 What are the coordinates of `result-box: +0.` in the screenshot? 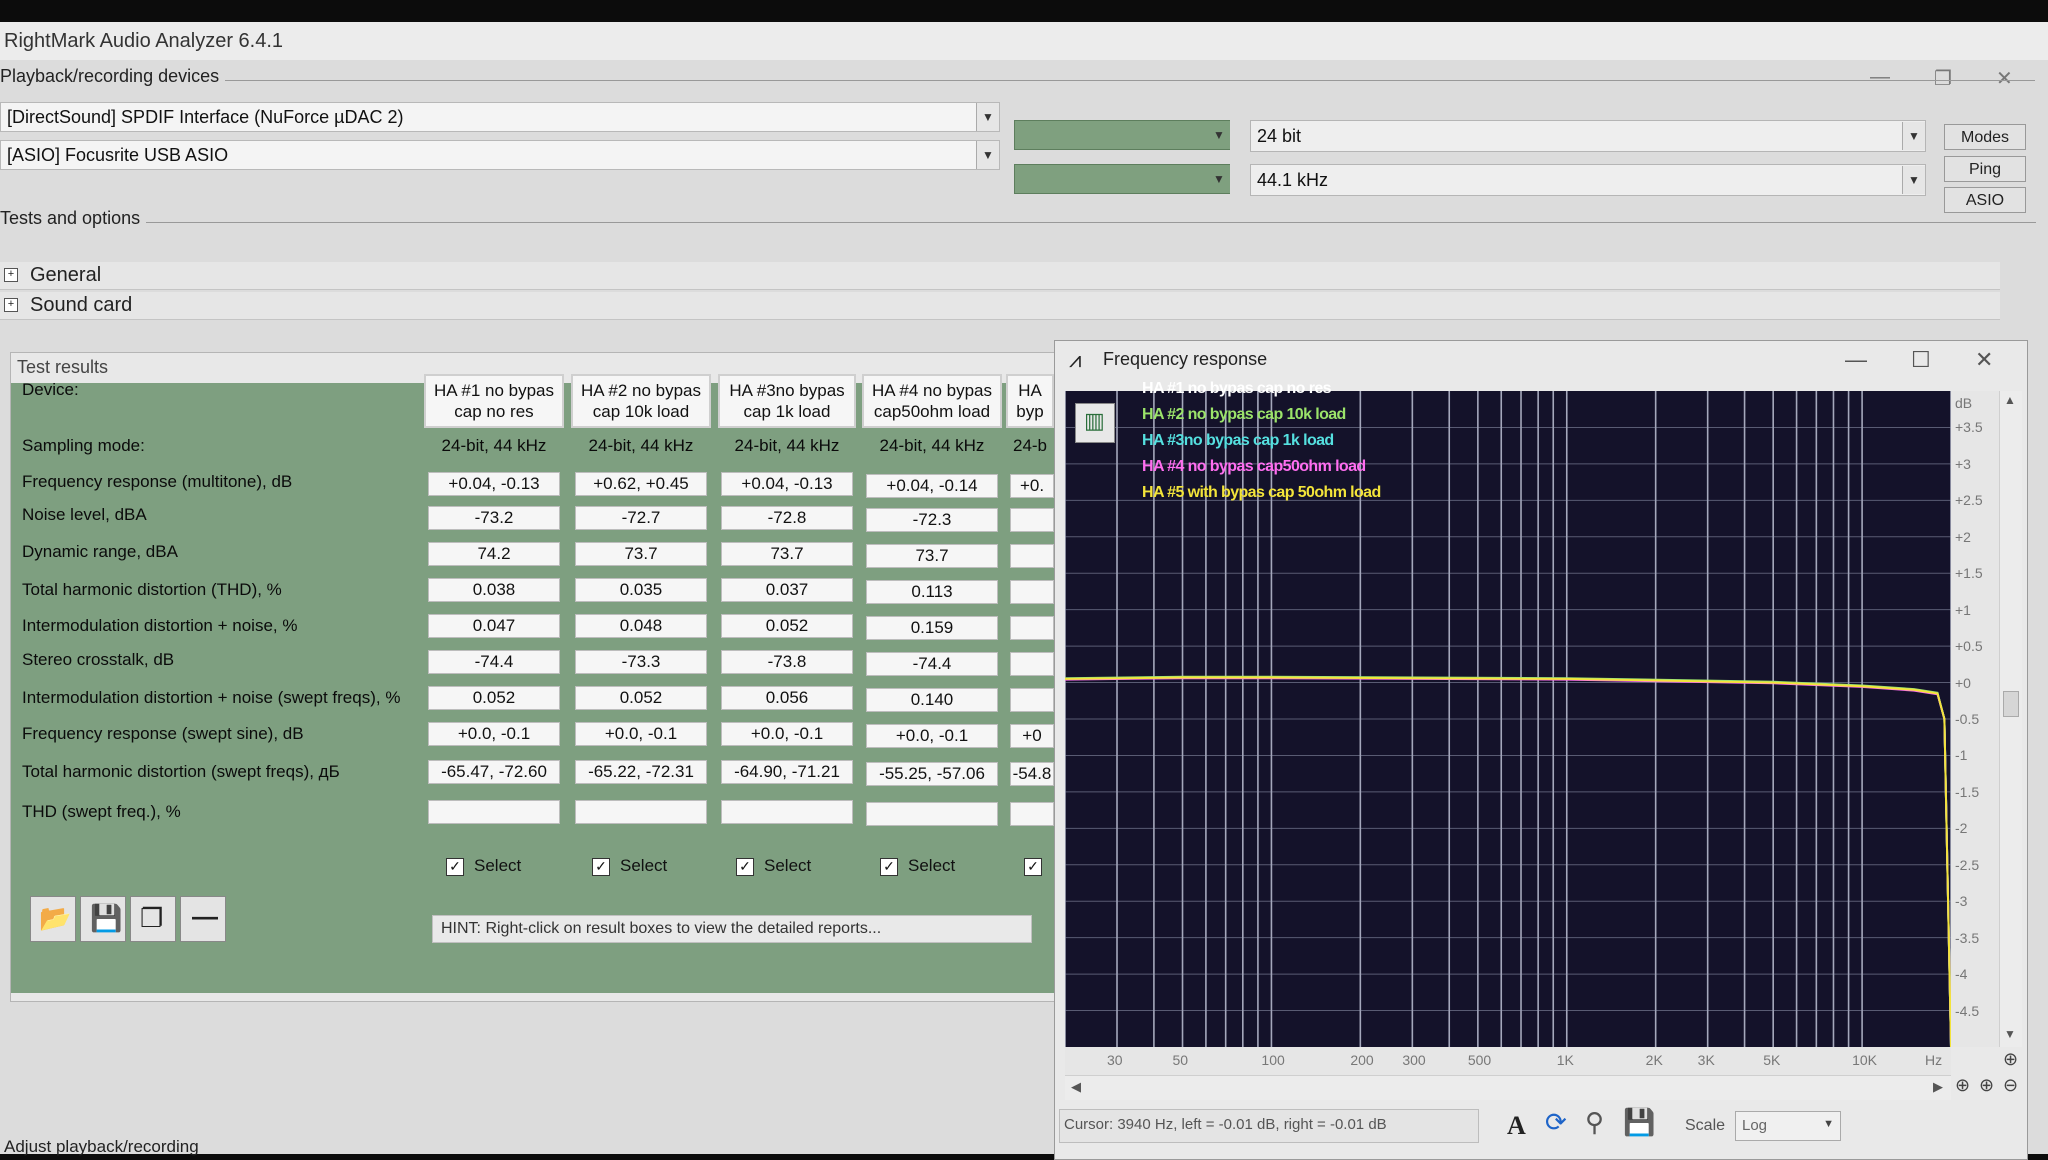 It's located at (1032, 486).